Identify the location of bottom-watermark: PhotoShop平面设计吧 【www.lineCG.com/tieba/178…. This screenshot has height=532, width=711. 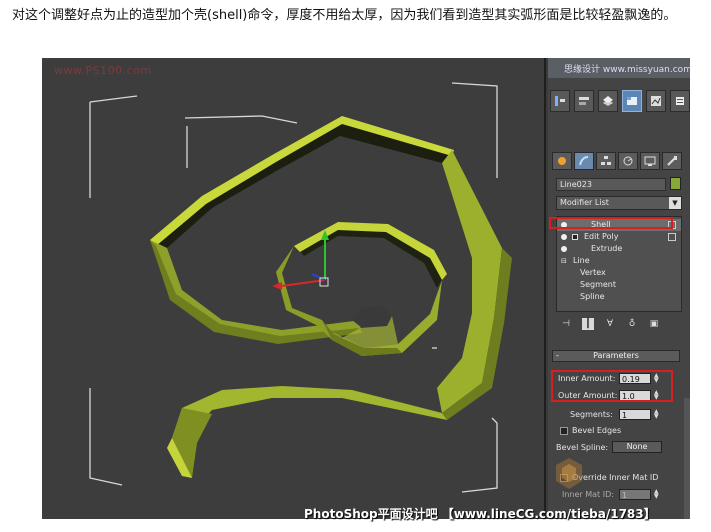
(480, 514).